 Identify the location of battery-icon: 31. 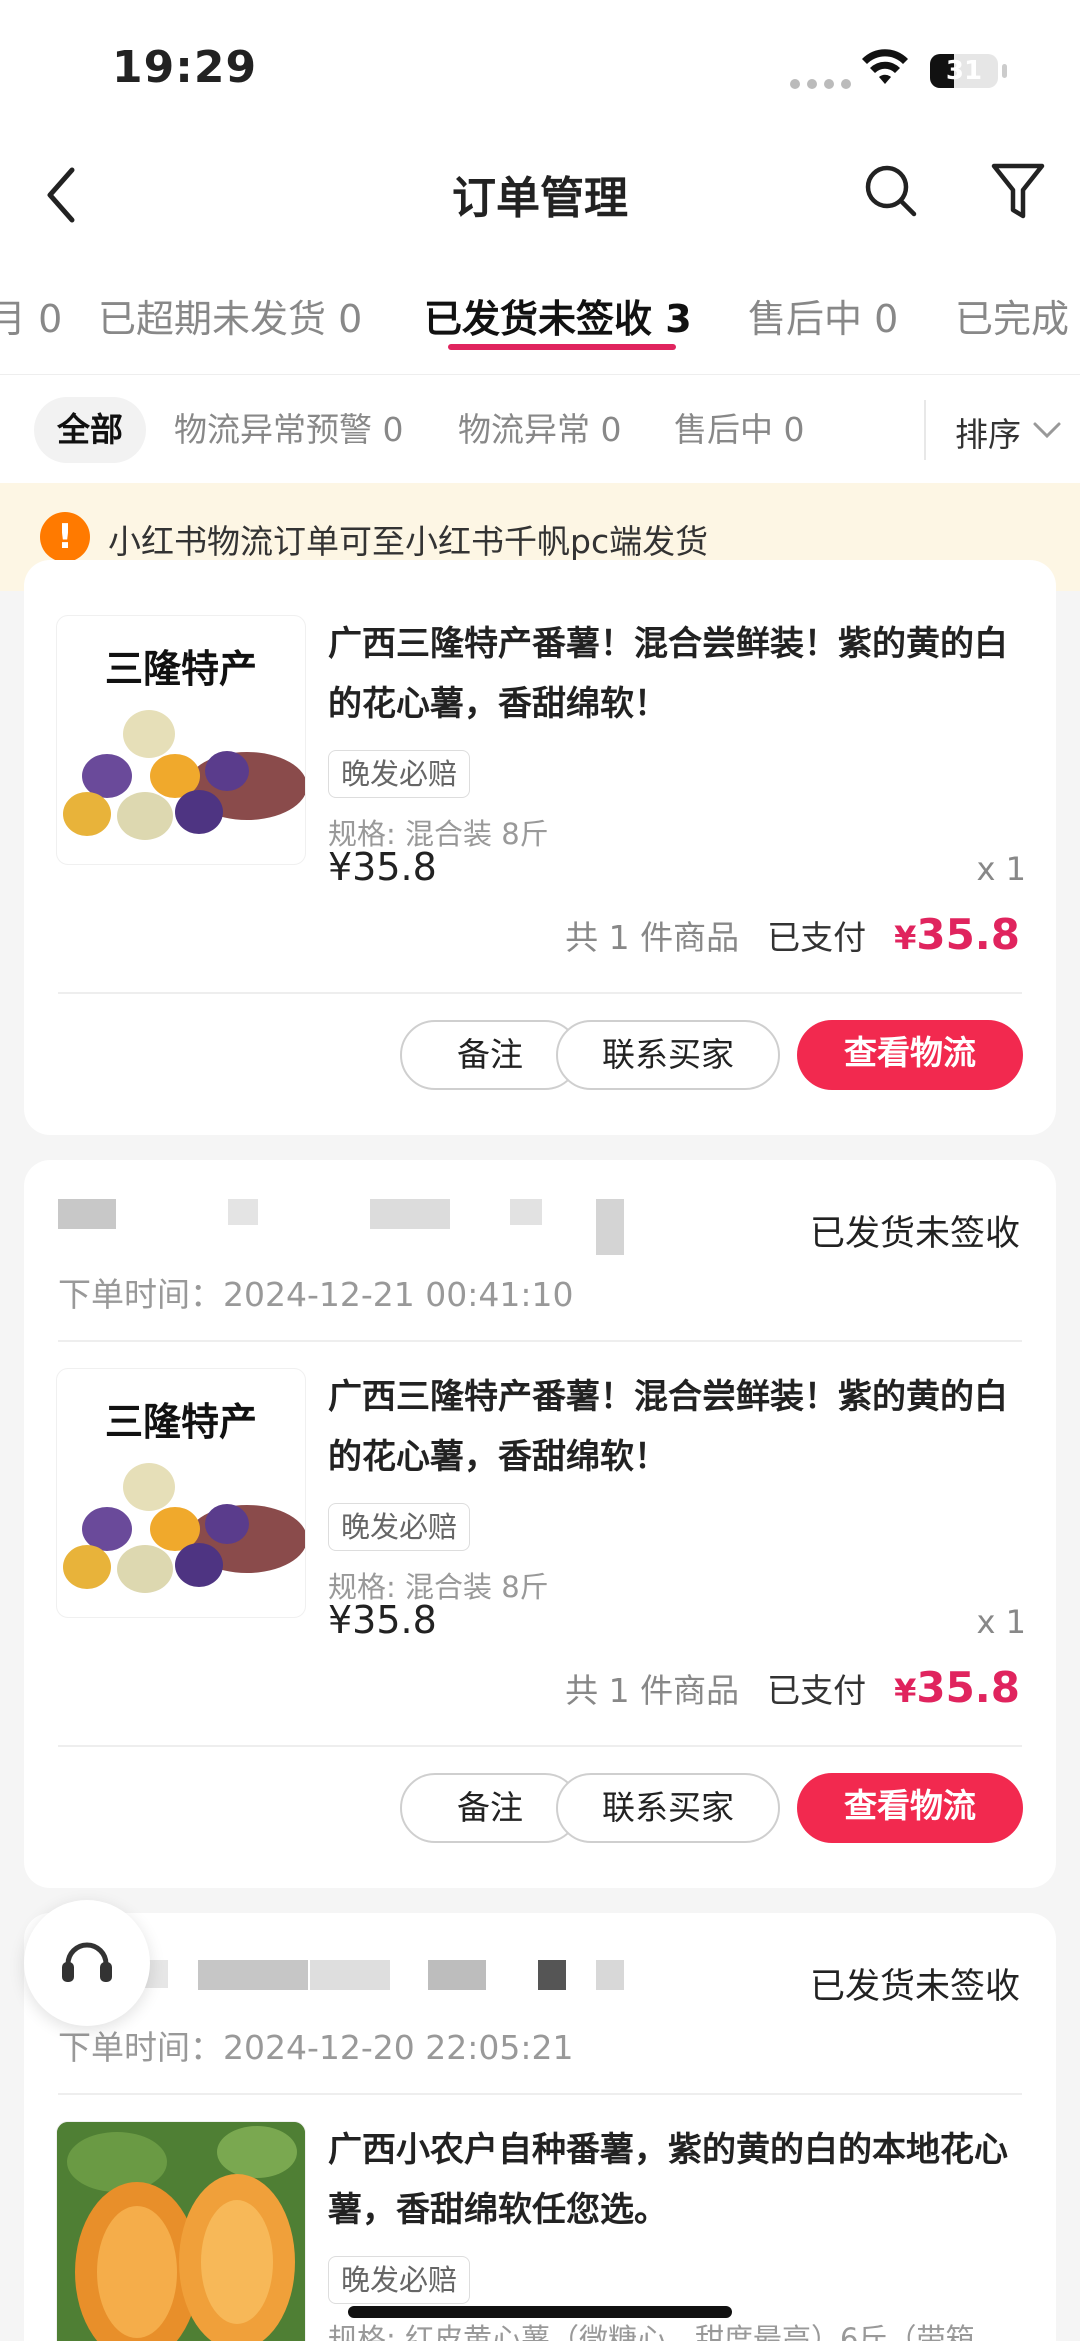
(964, 71).